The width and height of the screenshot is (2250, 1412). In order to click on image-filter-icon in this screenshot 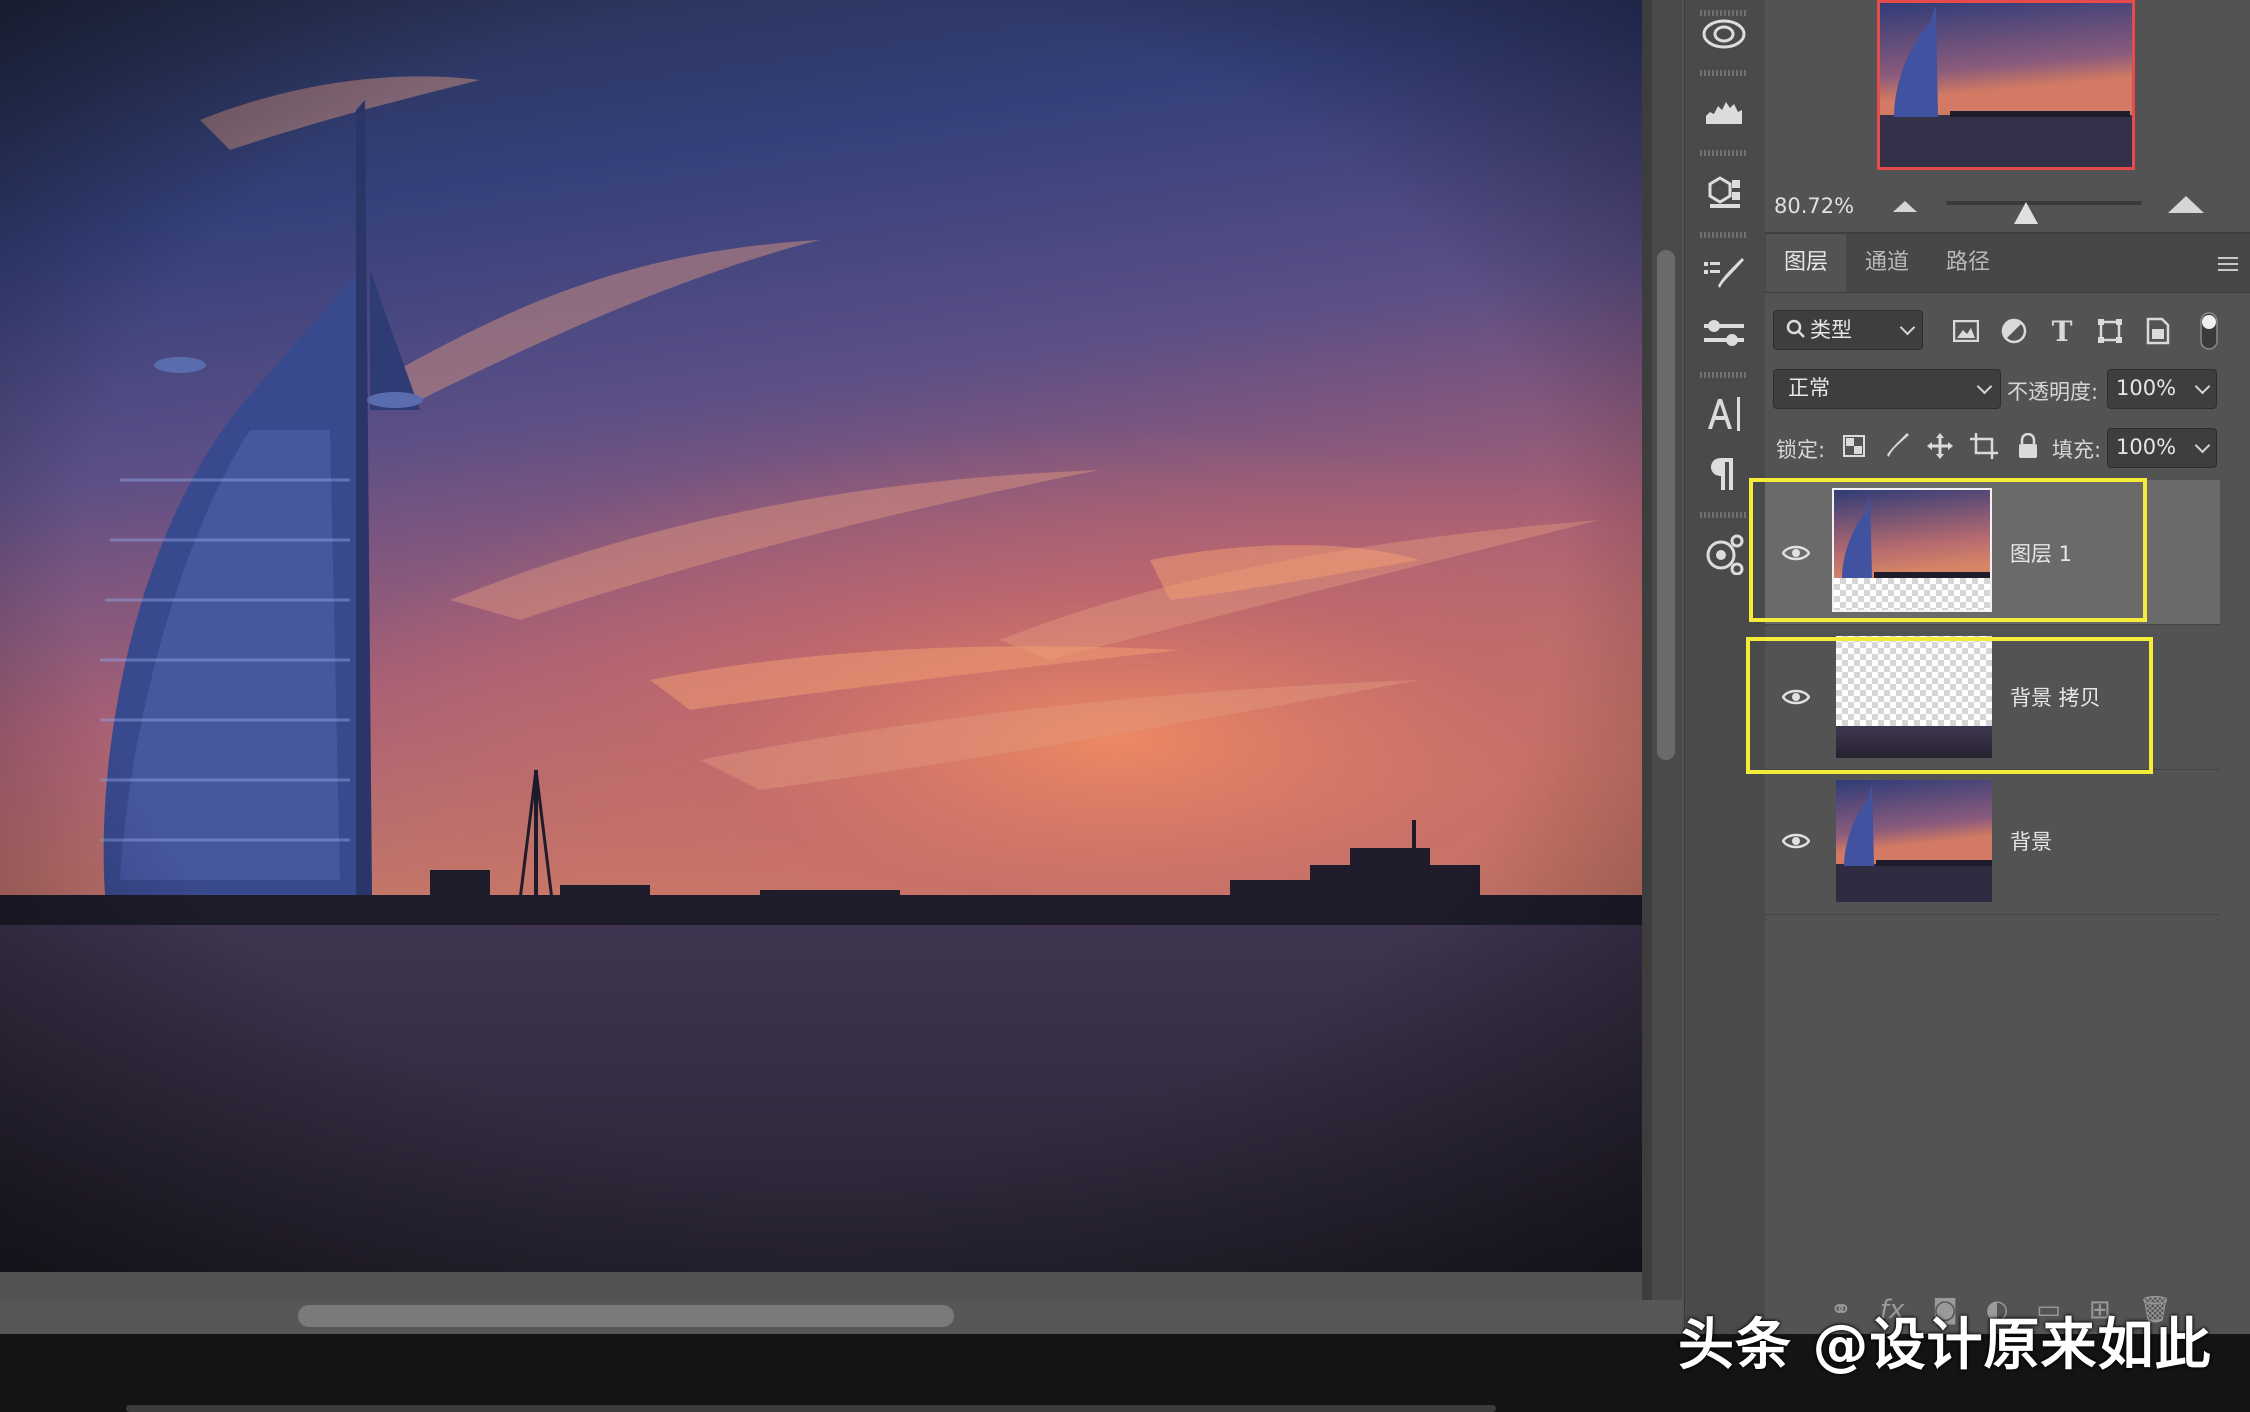, I will do `click(1966, 331)`.